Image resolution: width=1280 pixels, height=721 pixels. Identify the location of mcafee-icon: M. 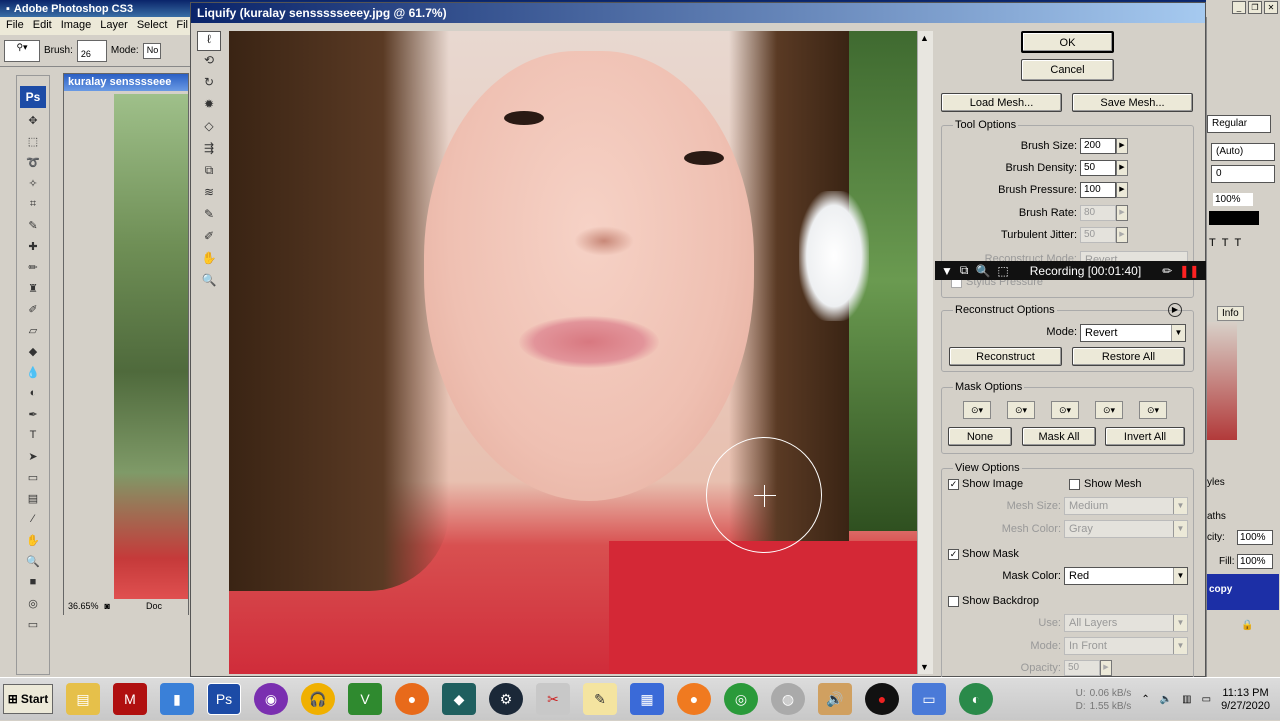
(130, 699).